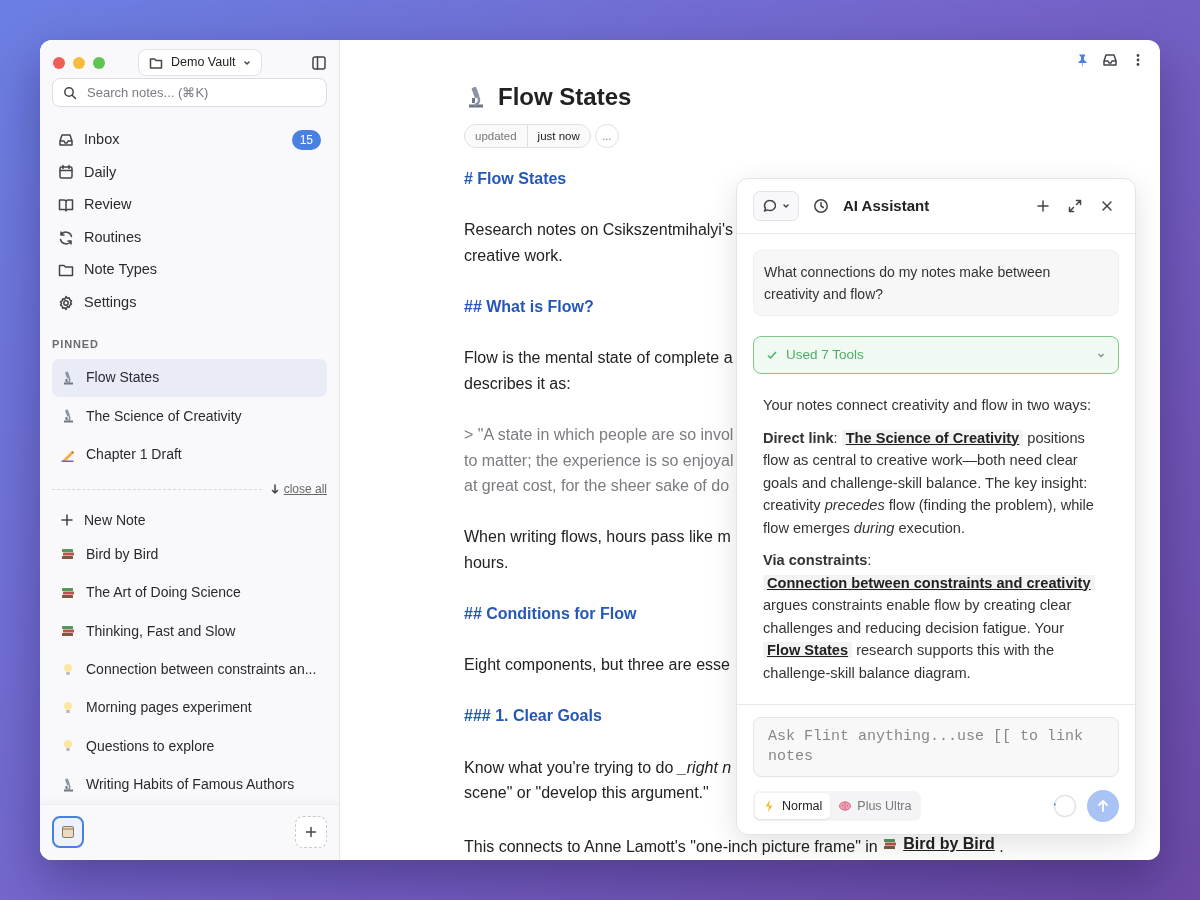 The height and width of the screenshot is (900, 1200). What do you see at coordinates (734, 844) in the screenshot?
I see `paragraph-line: This connects to Anne Lamott's "one-inch picture frame" in Bird by Bird .` at bounding box center [734, 844].